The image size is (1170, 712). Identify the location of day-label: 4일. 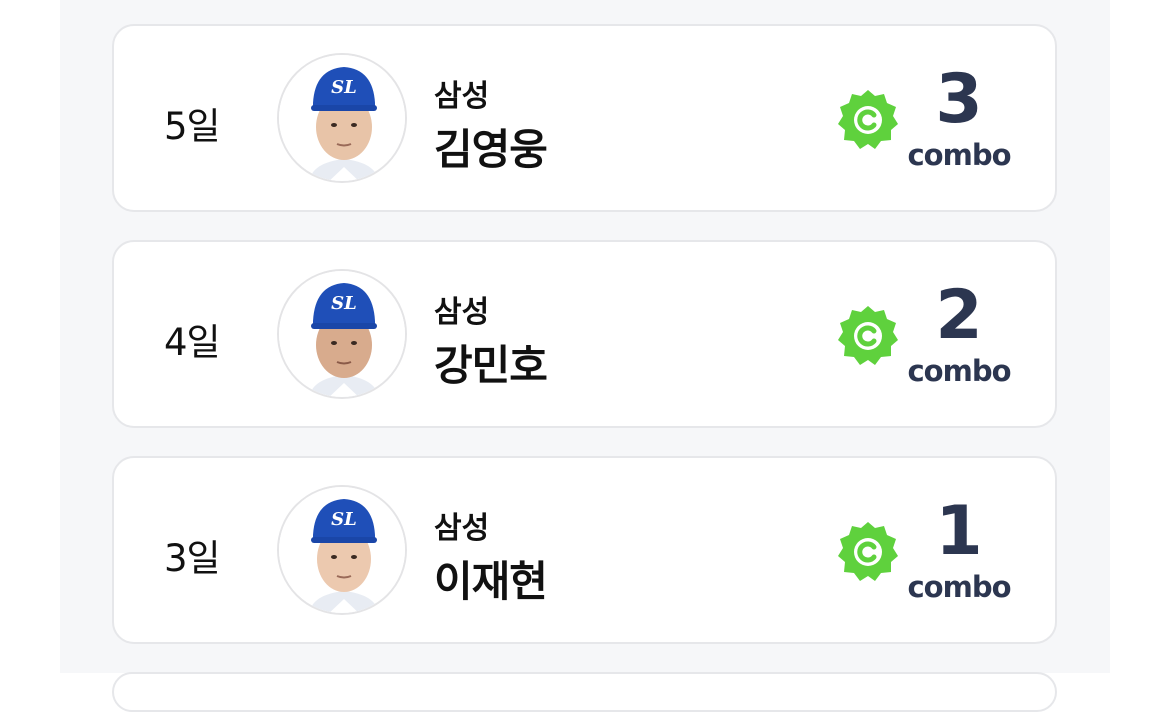
(192, 342).